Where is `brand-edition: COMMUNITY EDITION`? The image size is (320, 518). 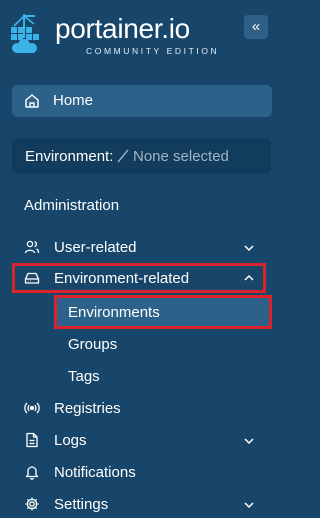 brand-edition: COMMUNITY EDITION is located at coordinates (153, 51).